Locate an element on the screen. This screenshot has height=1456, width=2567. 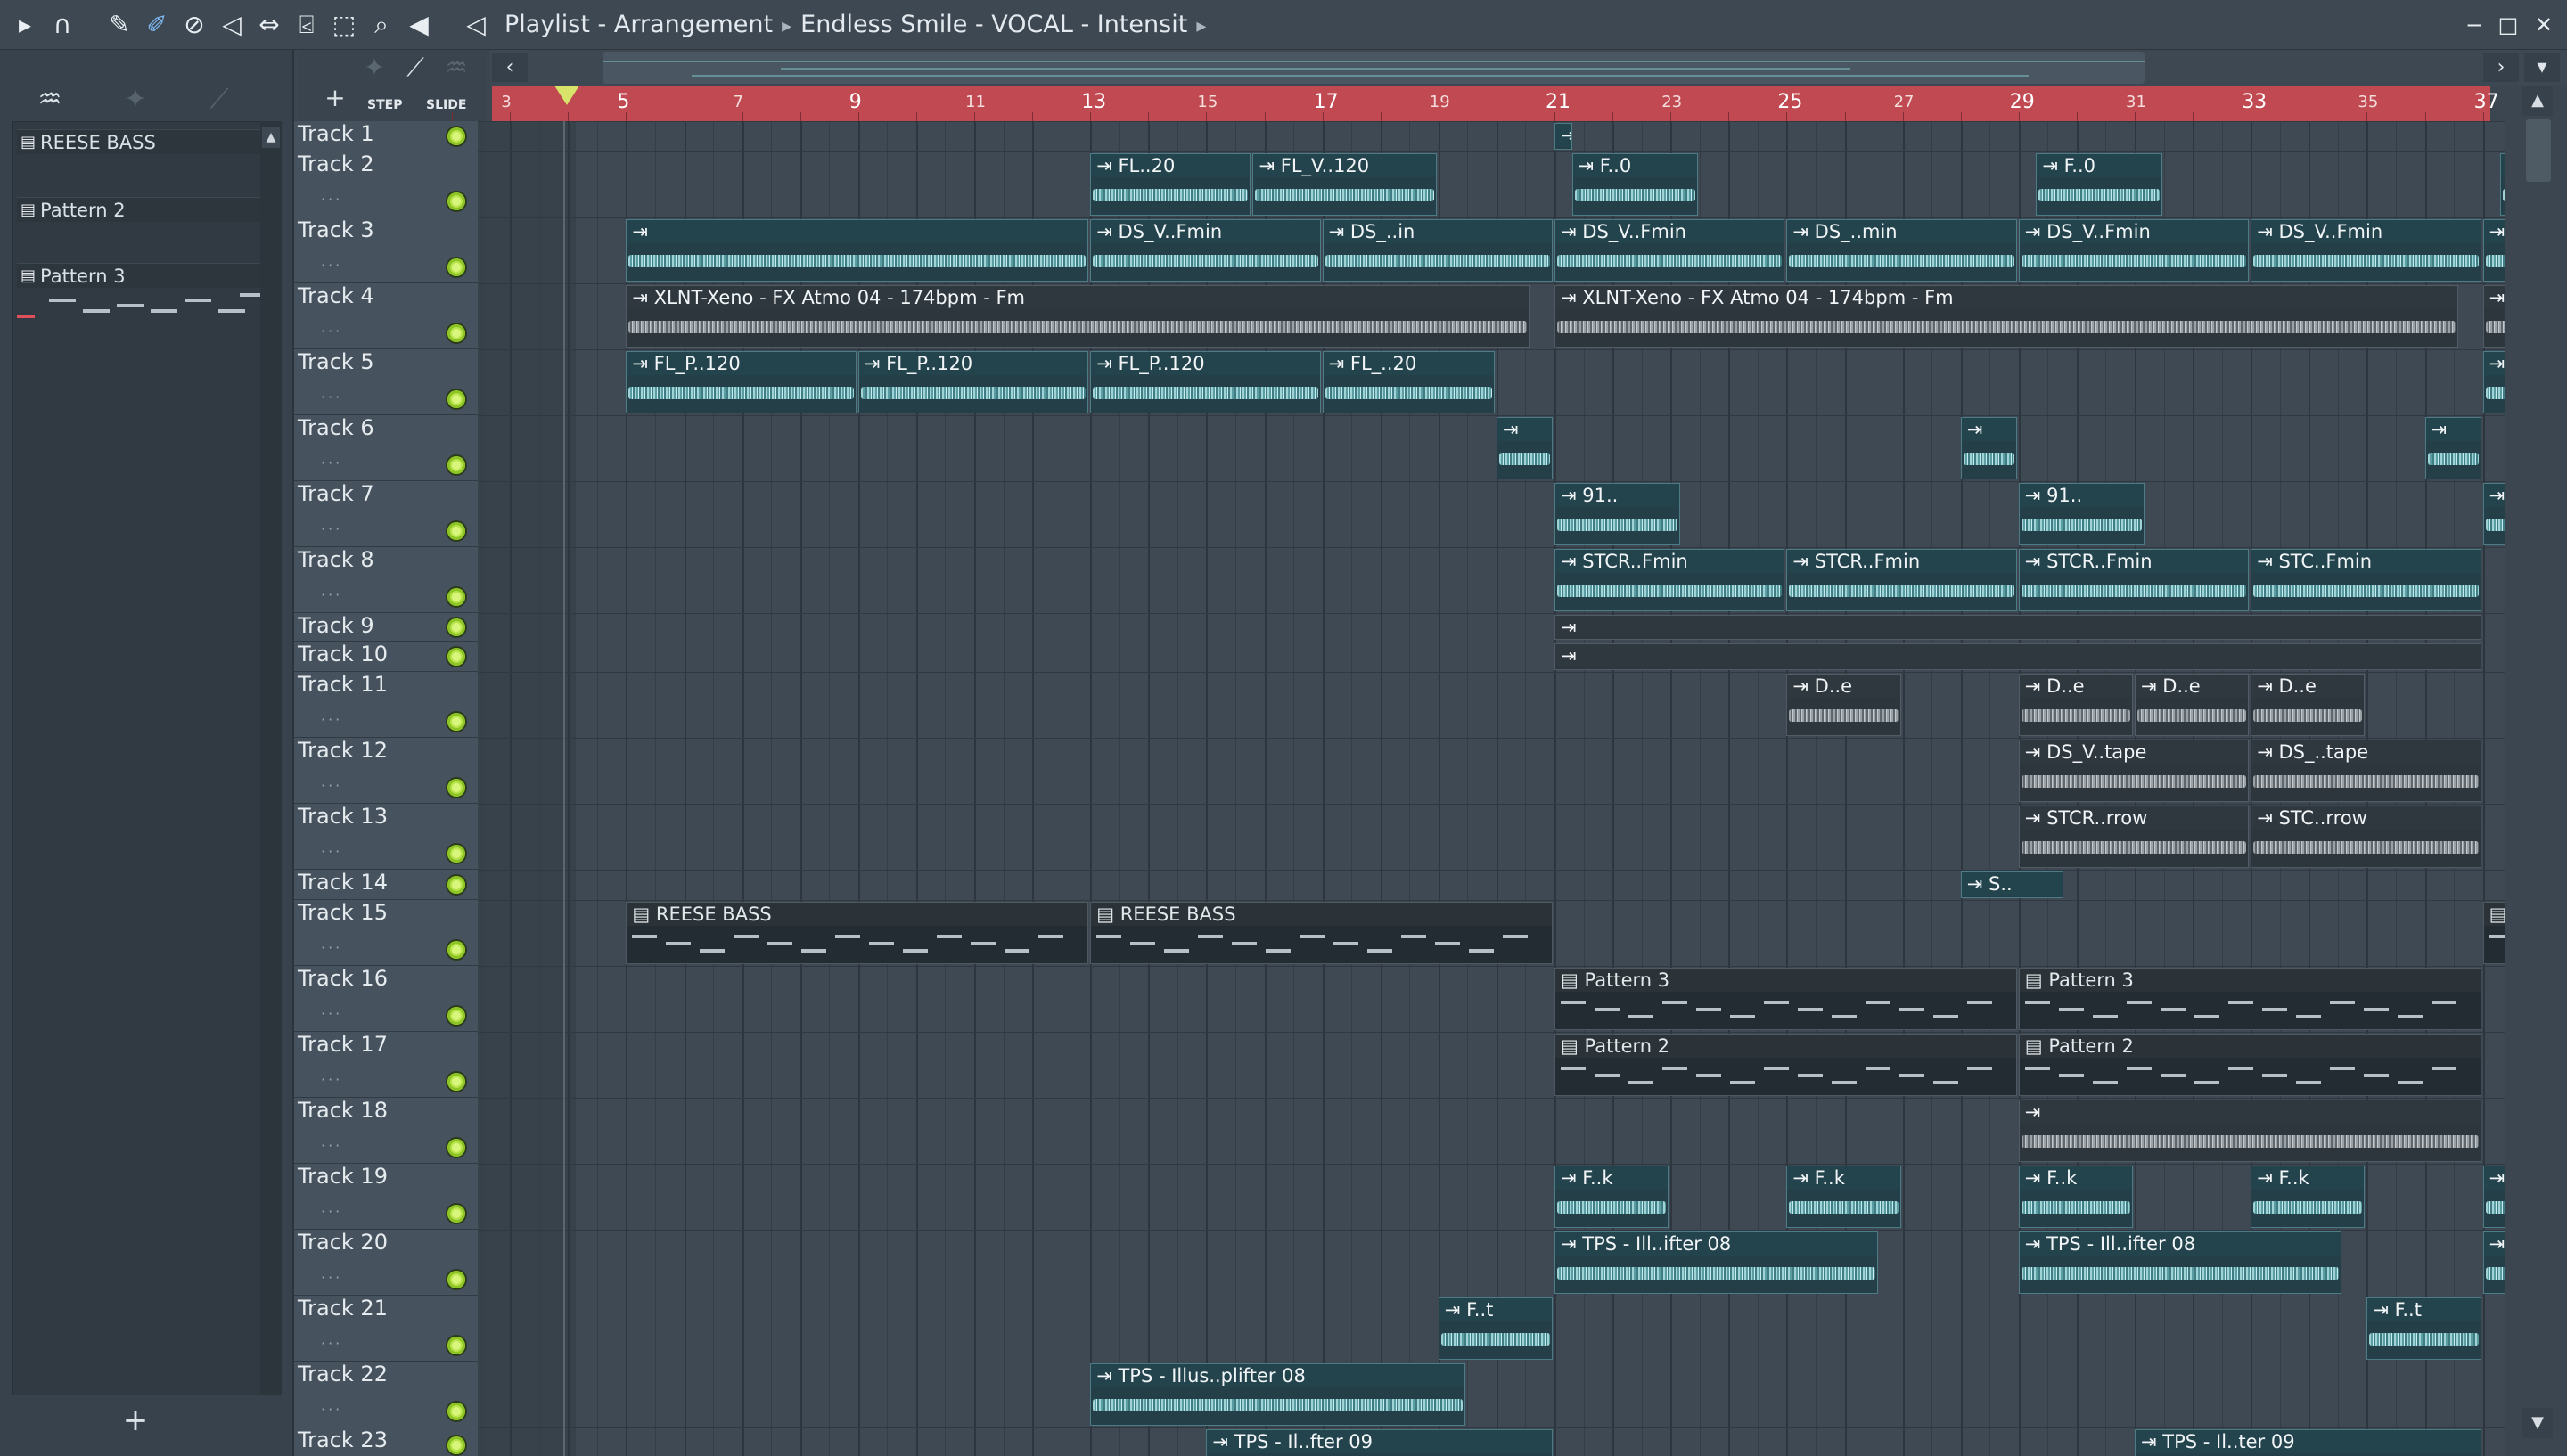
audio-clip: ⇥ FL_..20 is located at coordinates (1409, 382).